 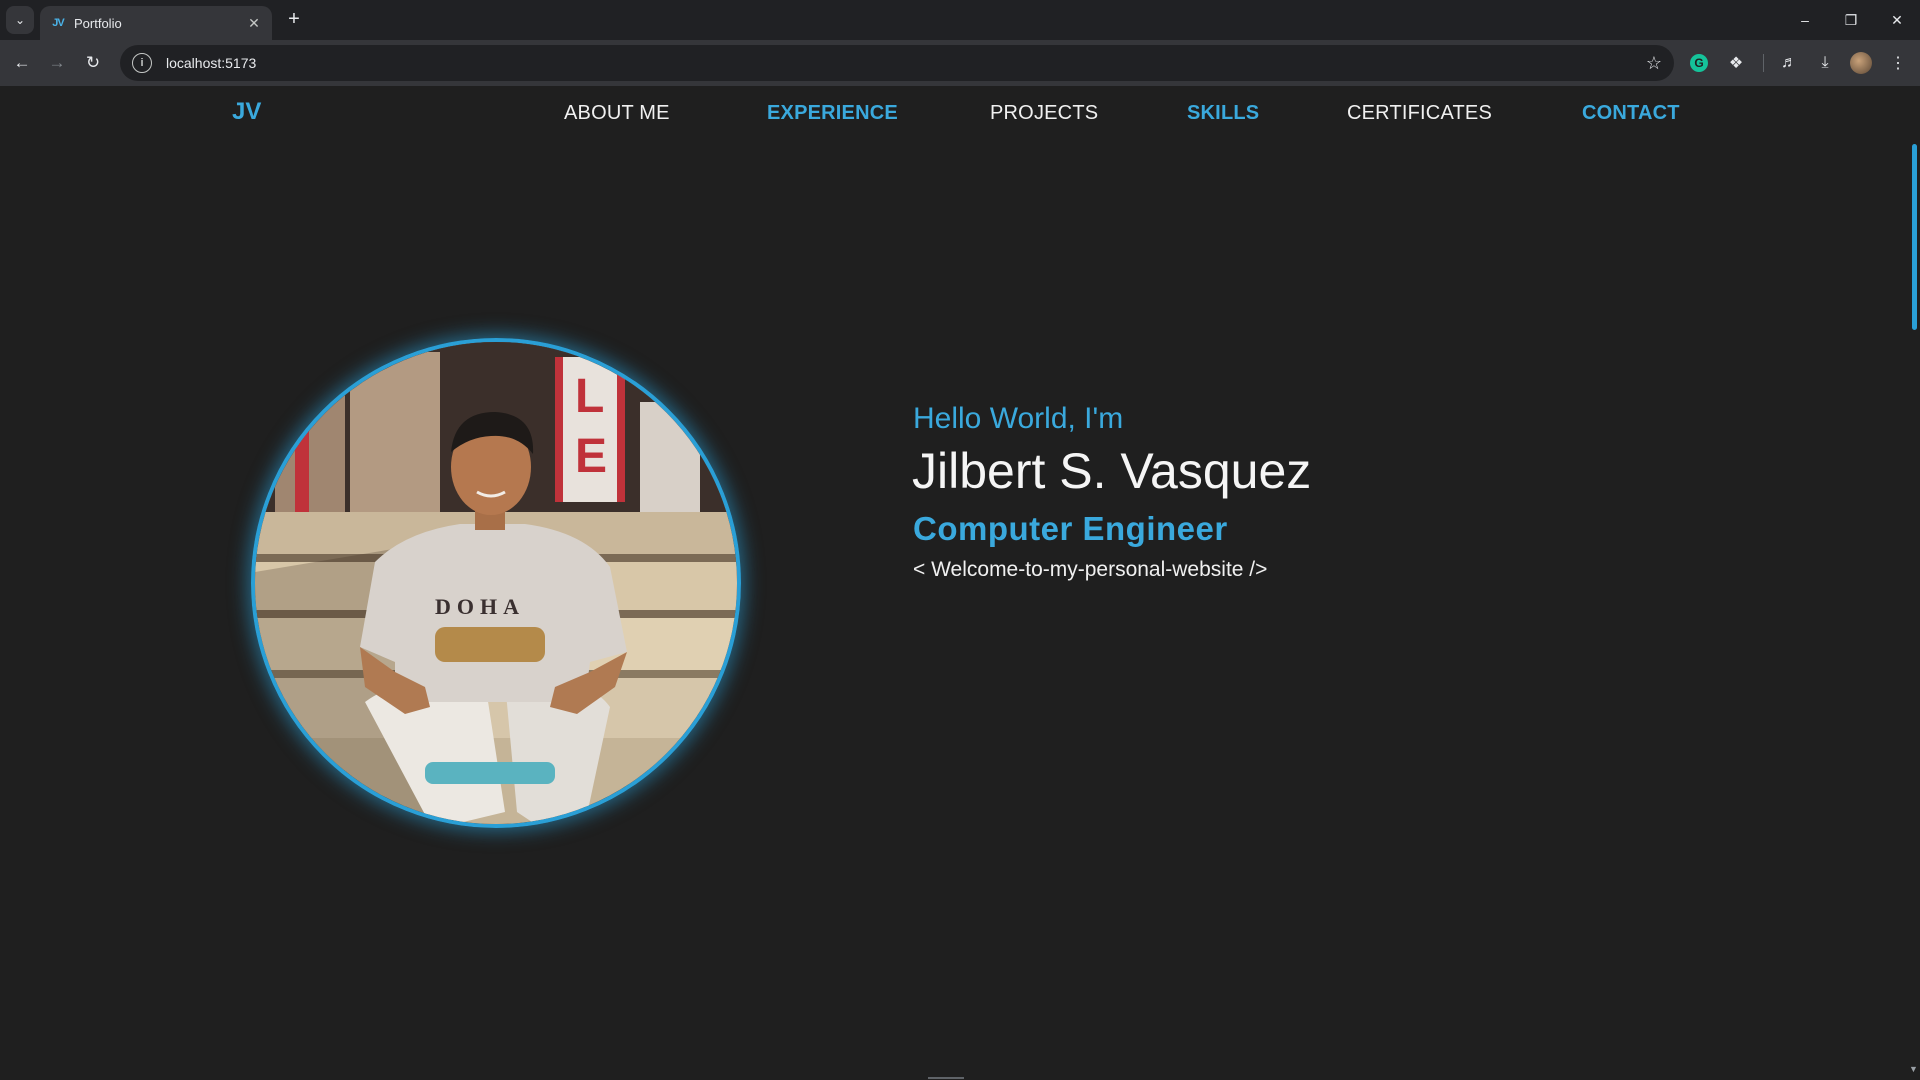 I want to click on profile-photo-illustration: L E DOHA, so click(x=496, y=583).